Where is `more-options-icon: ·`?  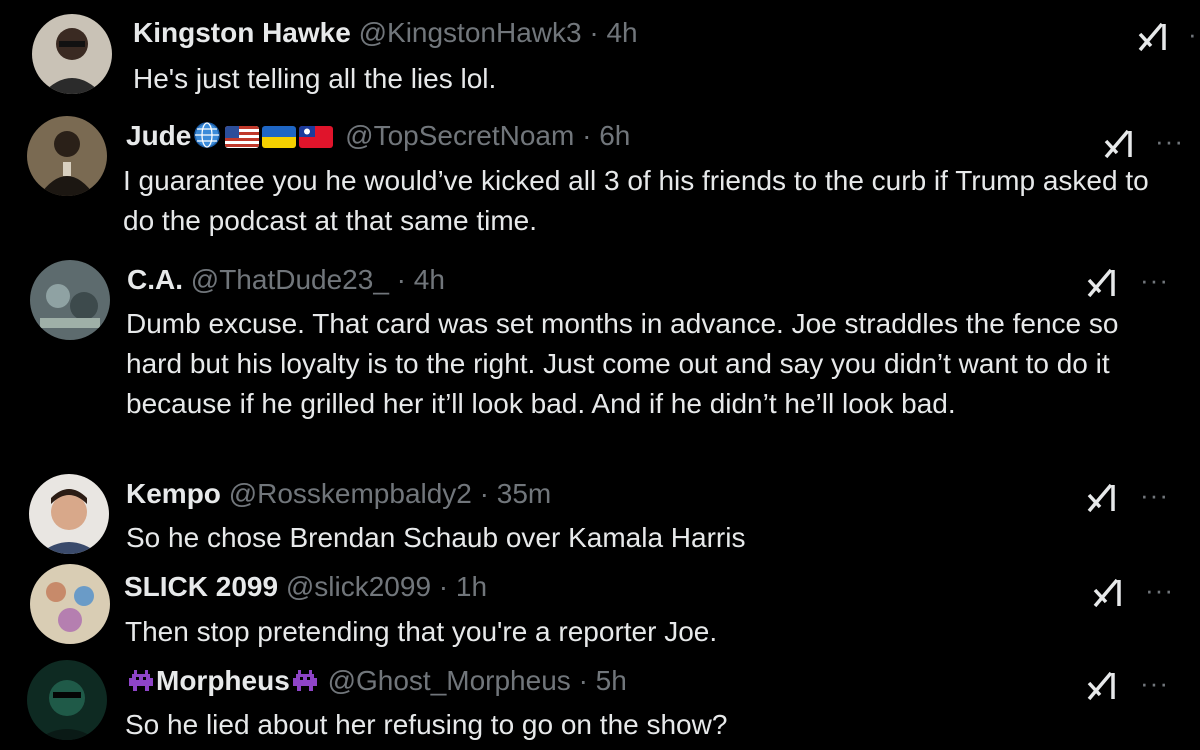 more-options-icon: · is located at coordinates (1193, 34).